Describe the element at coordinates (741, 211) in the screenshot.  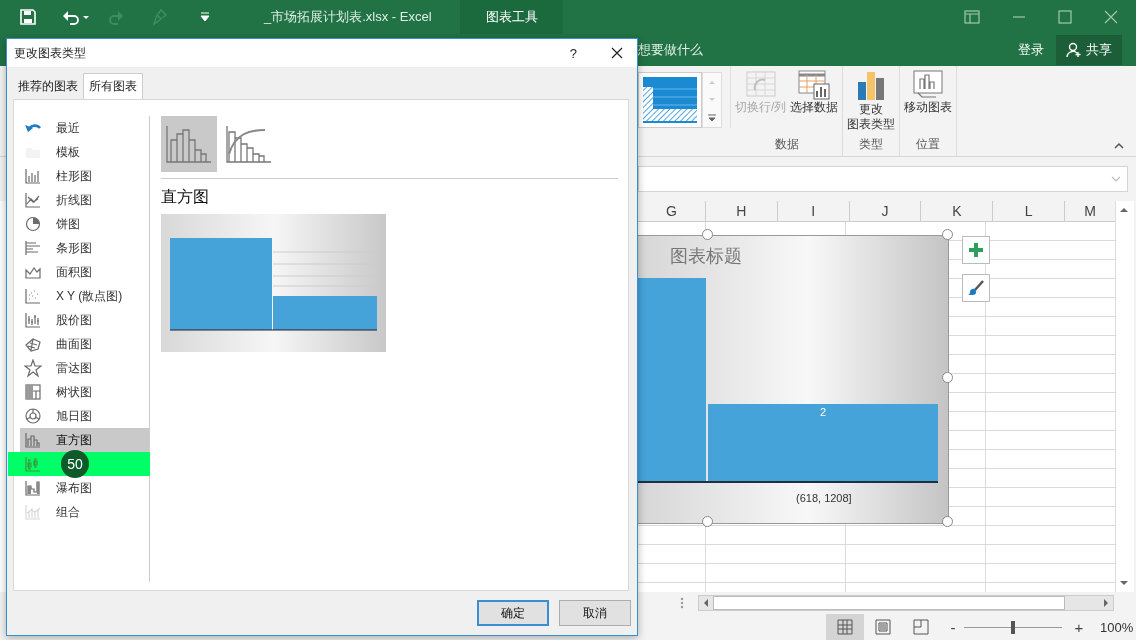
I see `column-header: H` at that location.